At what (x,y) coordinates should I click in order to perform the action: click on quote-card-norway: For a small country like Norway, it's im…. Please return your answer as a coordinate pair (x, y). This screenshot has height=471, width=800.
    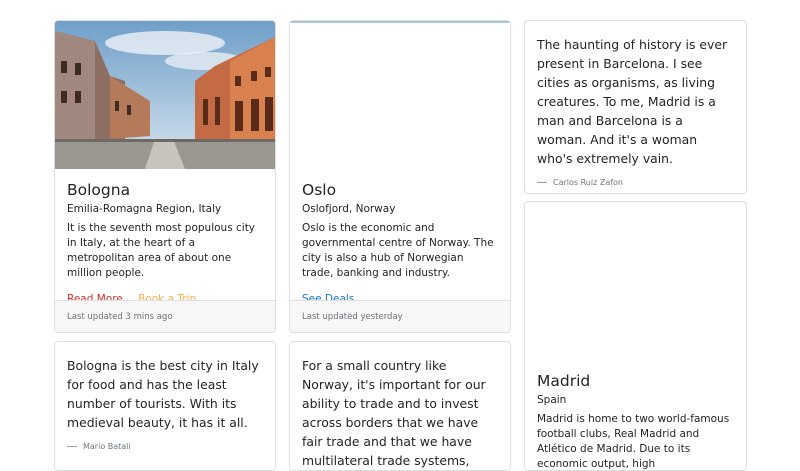
    Looking at the image, I should click on (400, 406).